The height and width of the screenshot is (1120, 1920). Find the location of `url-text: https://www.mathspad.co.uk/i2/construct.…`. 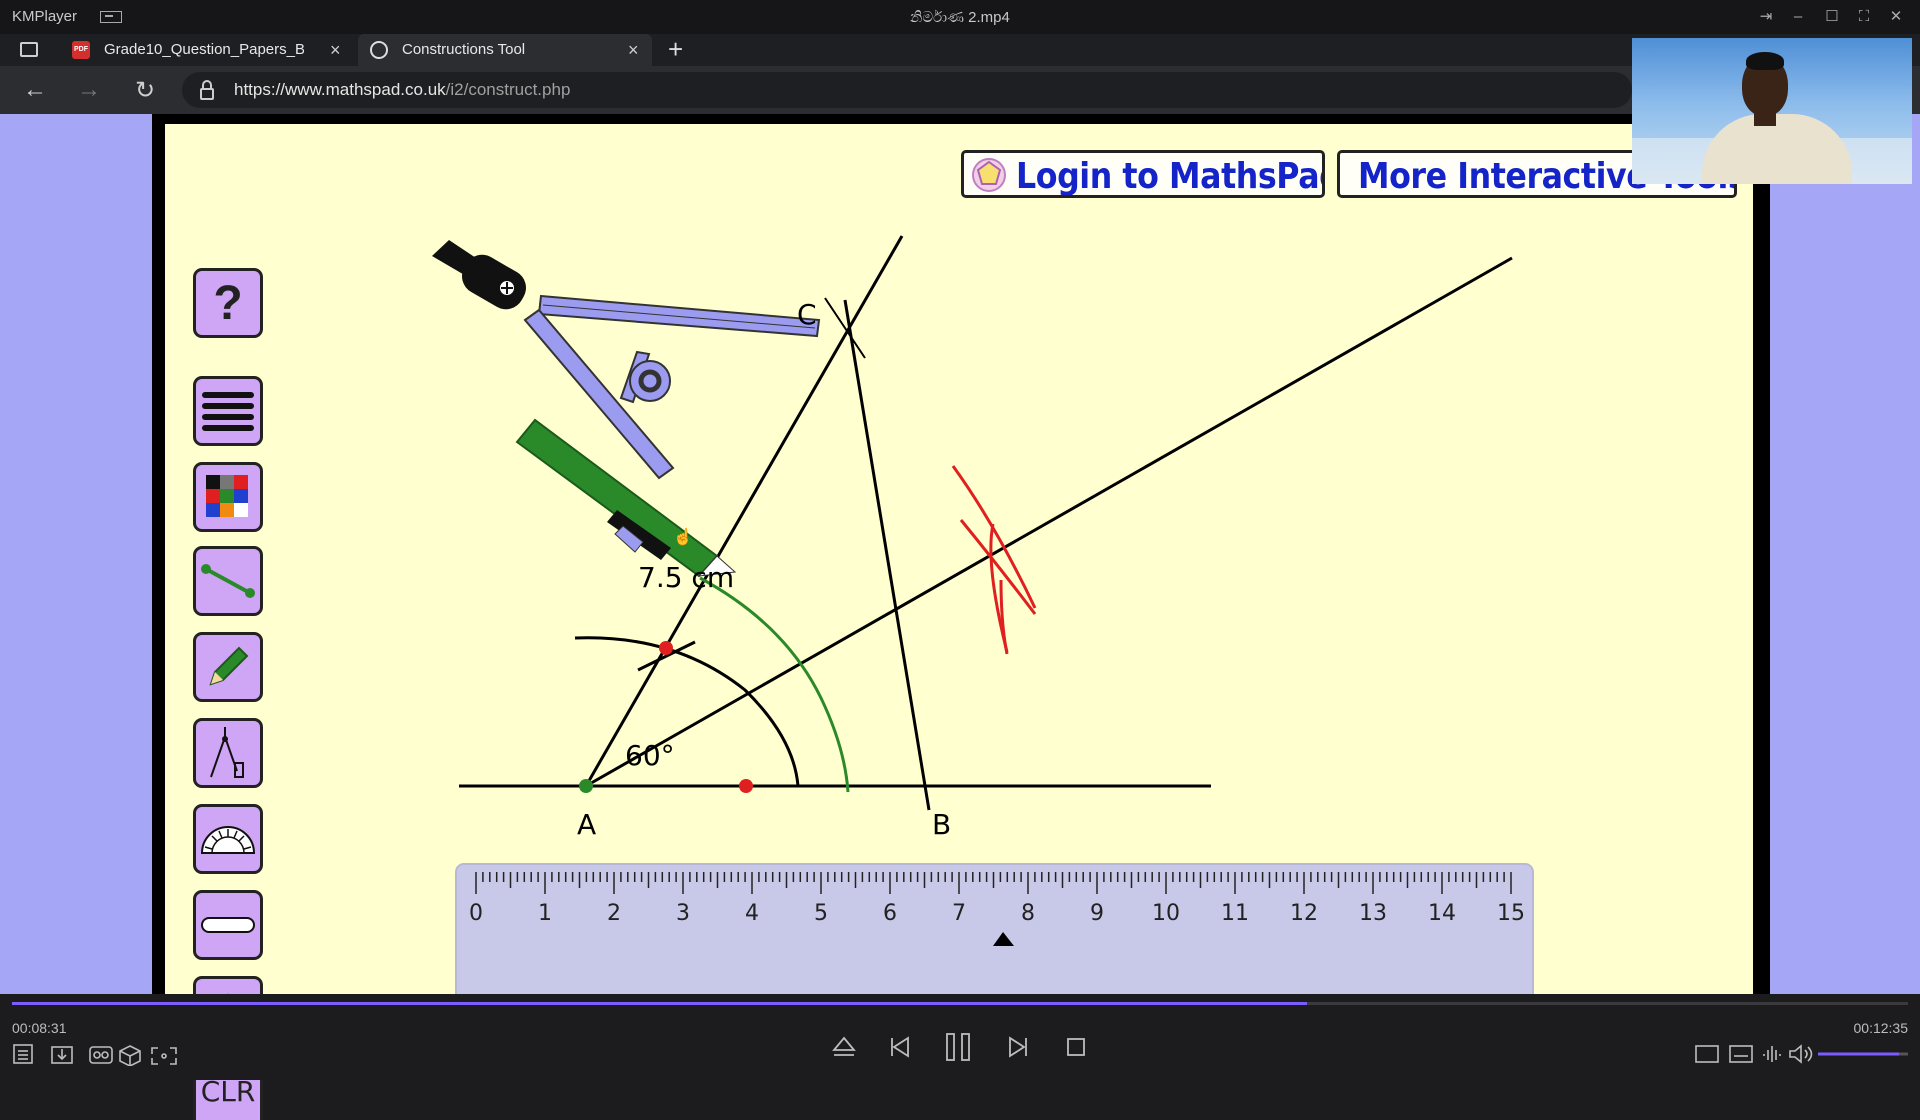

url-text: https://www.mathspad.co.uk/i2/construct.… is located at coordinates (402, 90).